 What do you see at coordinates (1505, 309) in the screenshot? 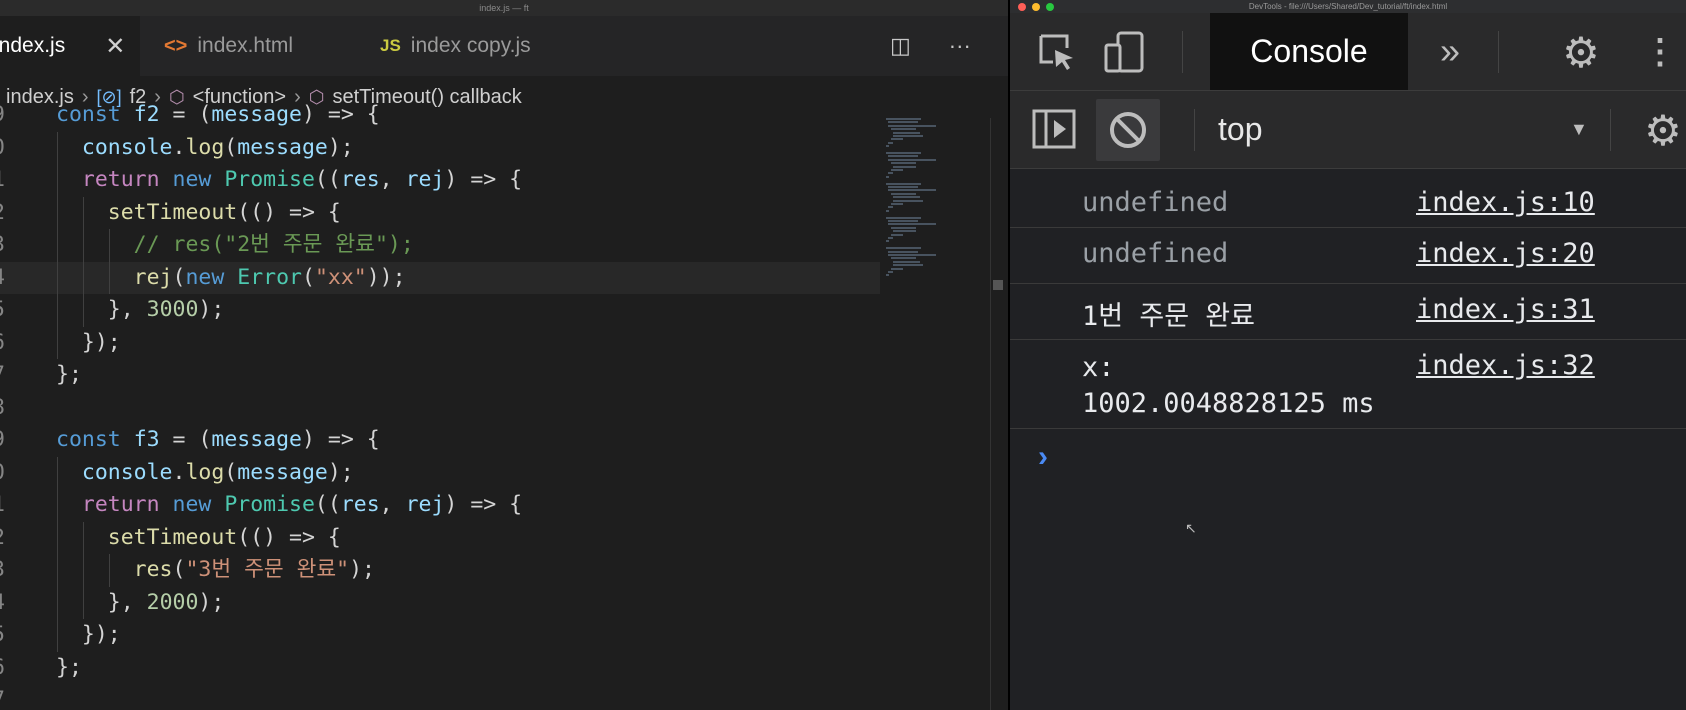
I see `console-message-source-link: index.js:31` at bounding box center [1505, 309].